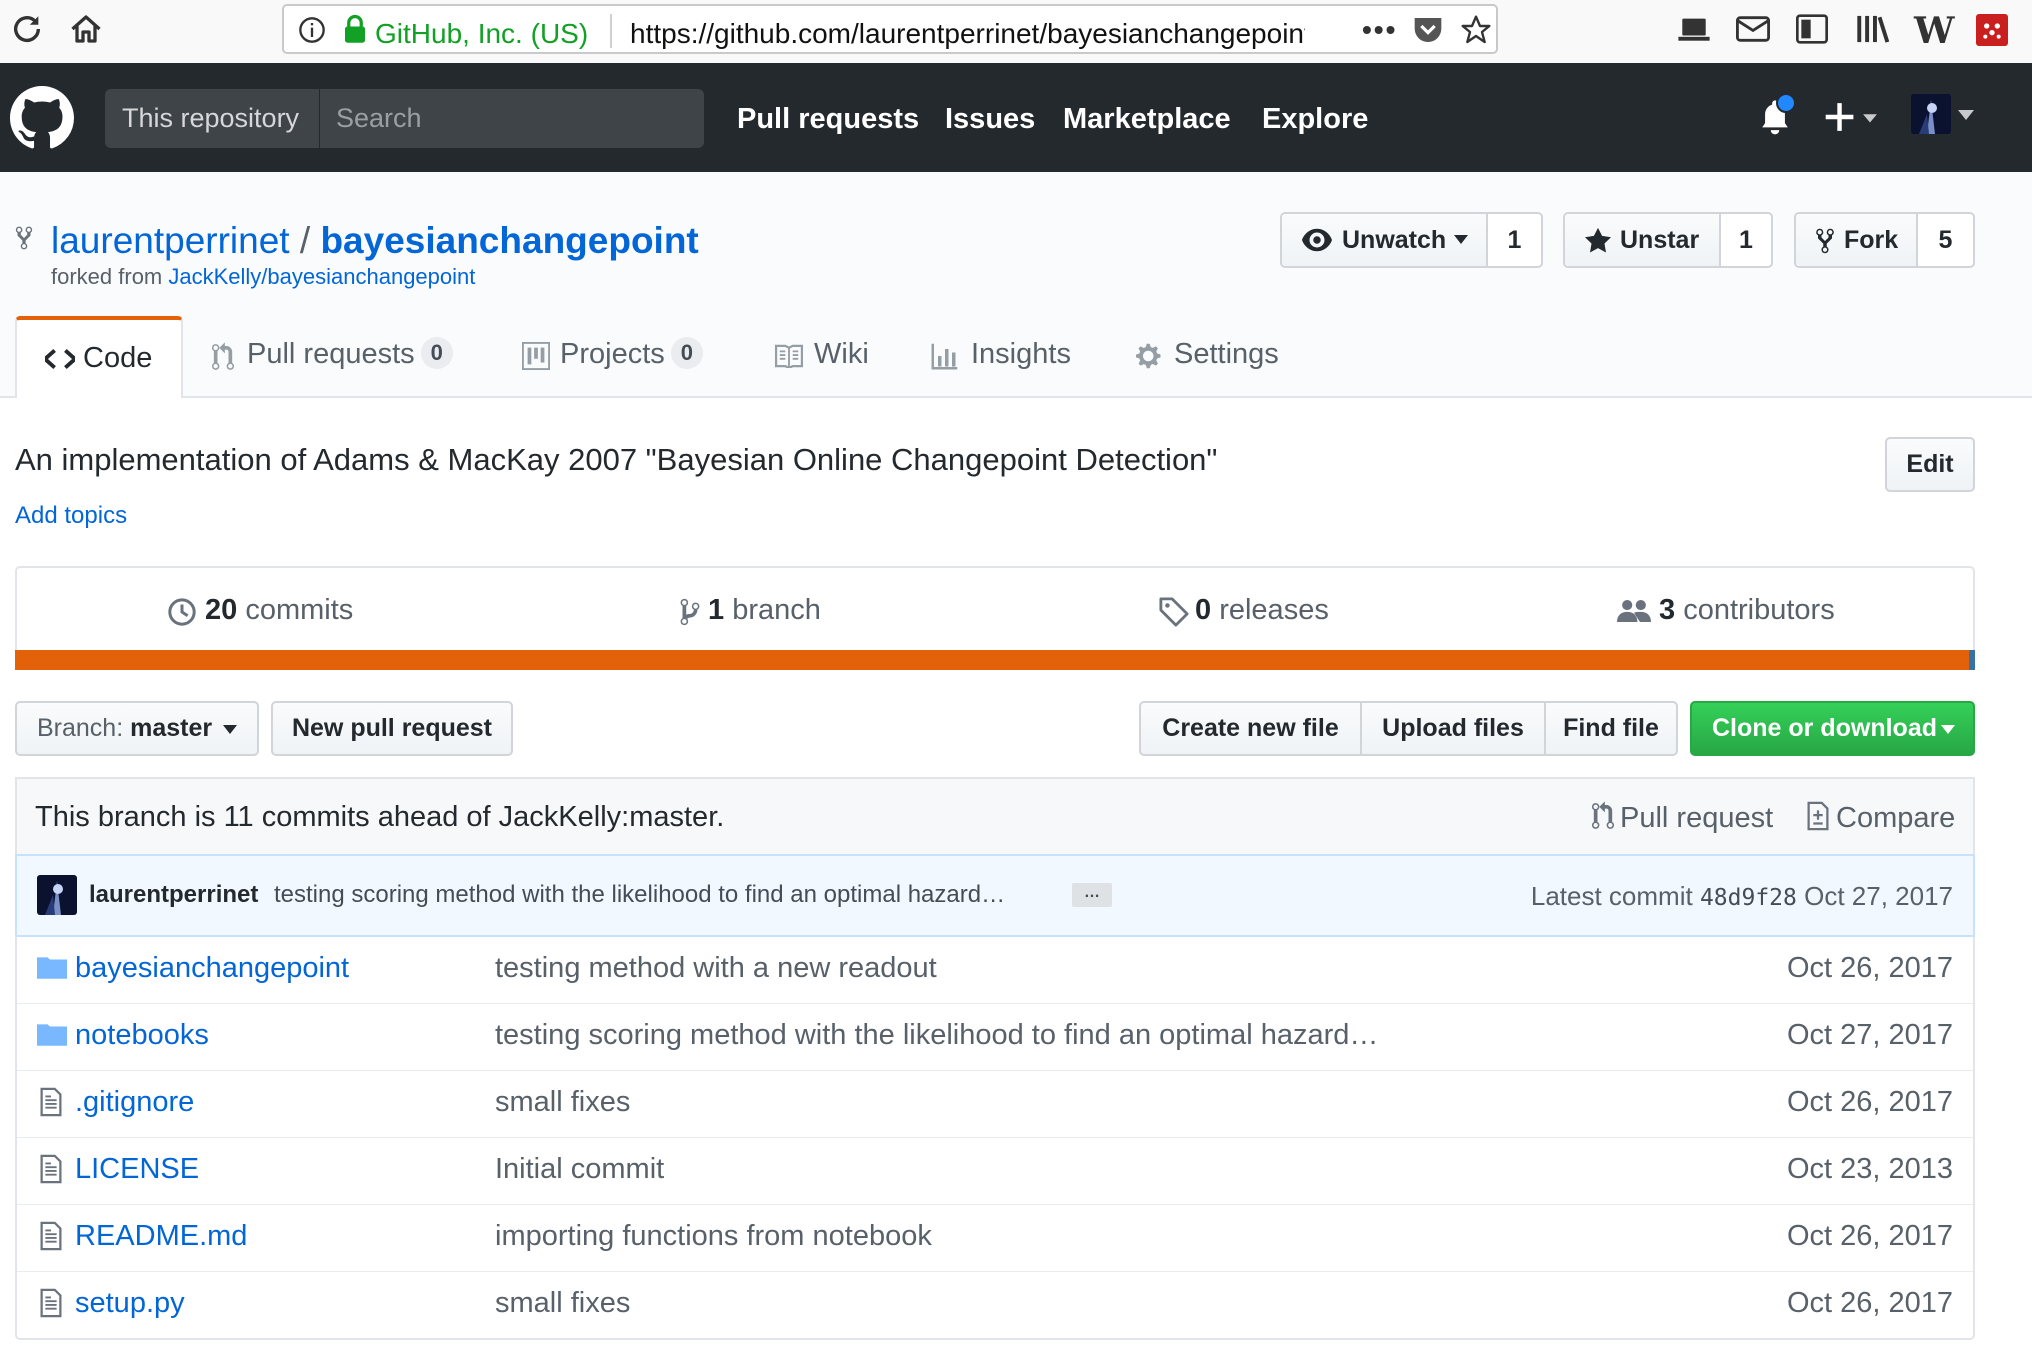 Image resolution: width=2032 pixels, height=1346 pixels. I want to click on file-icon, so click(51, 1102).